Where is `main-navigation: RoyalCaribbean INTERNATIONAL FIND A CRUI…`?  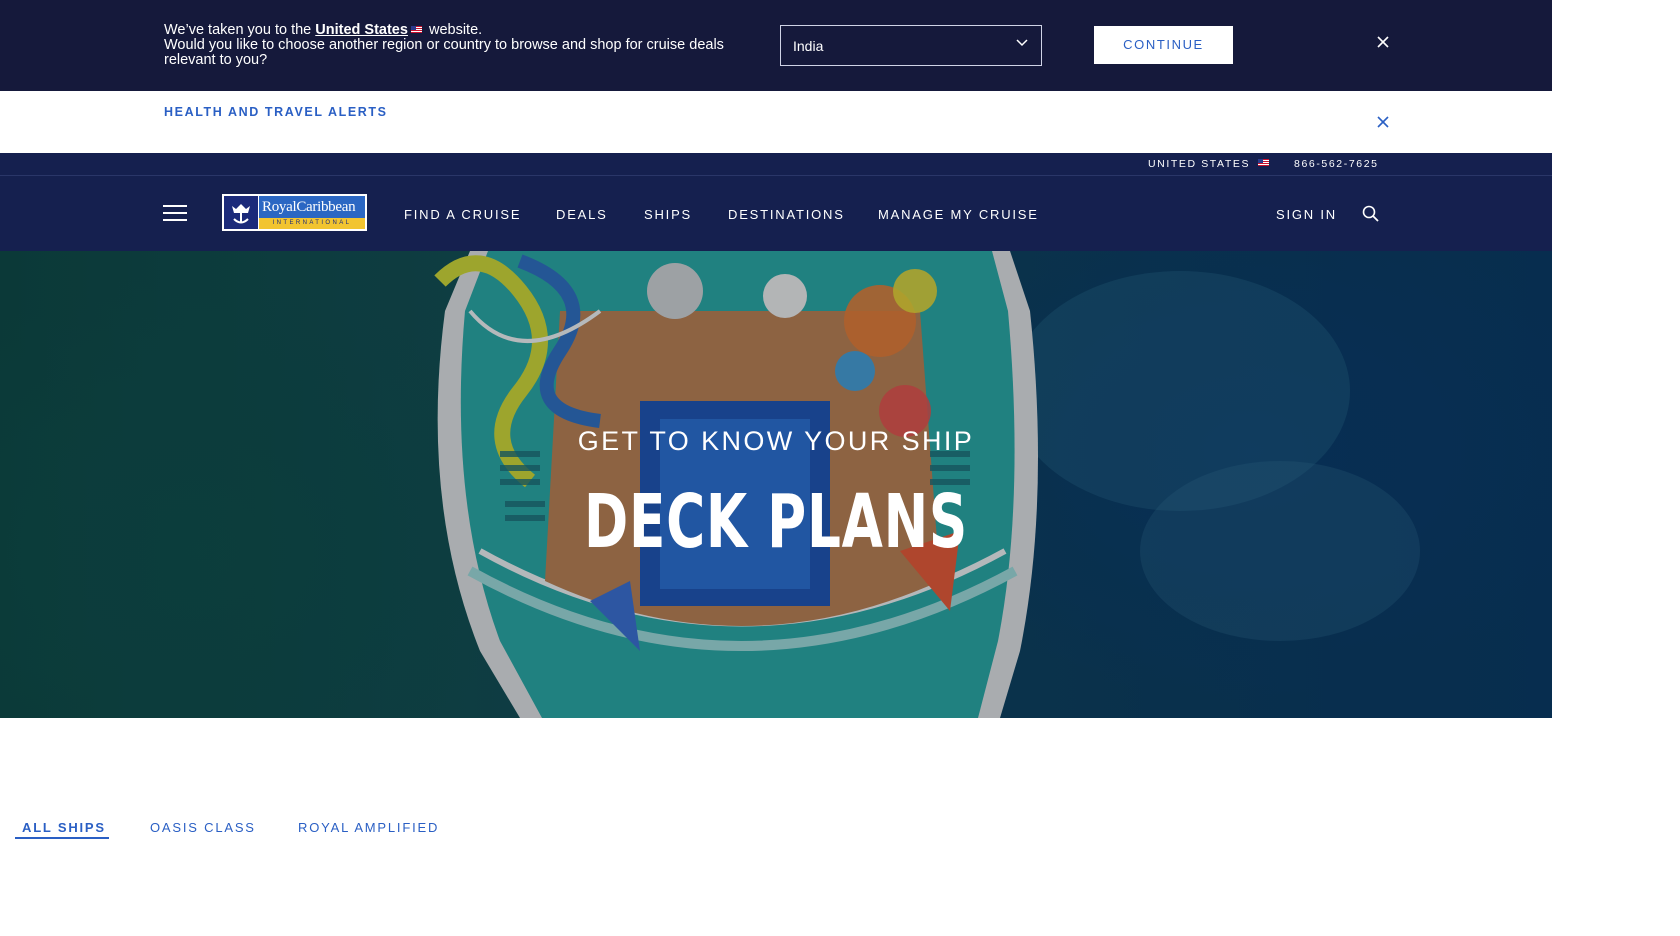 main-navigation: RoyalCaribbean INTERNATIONAL FIND A CRUI… is located at coordinates (776, 213).